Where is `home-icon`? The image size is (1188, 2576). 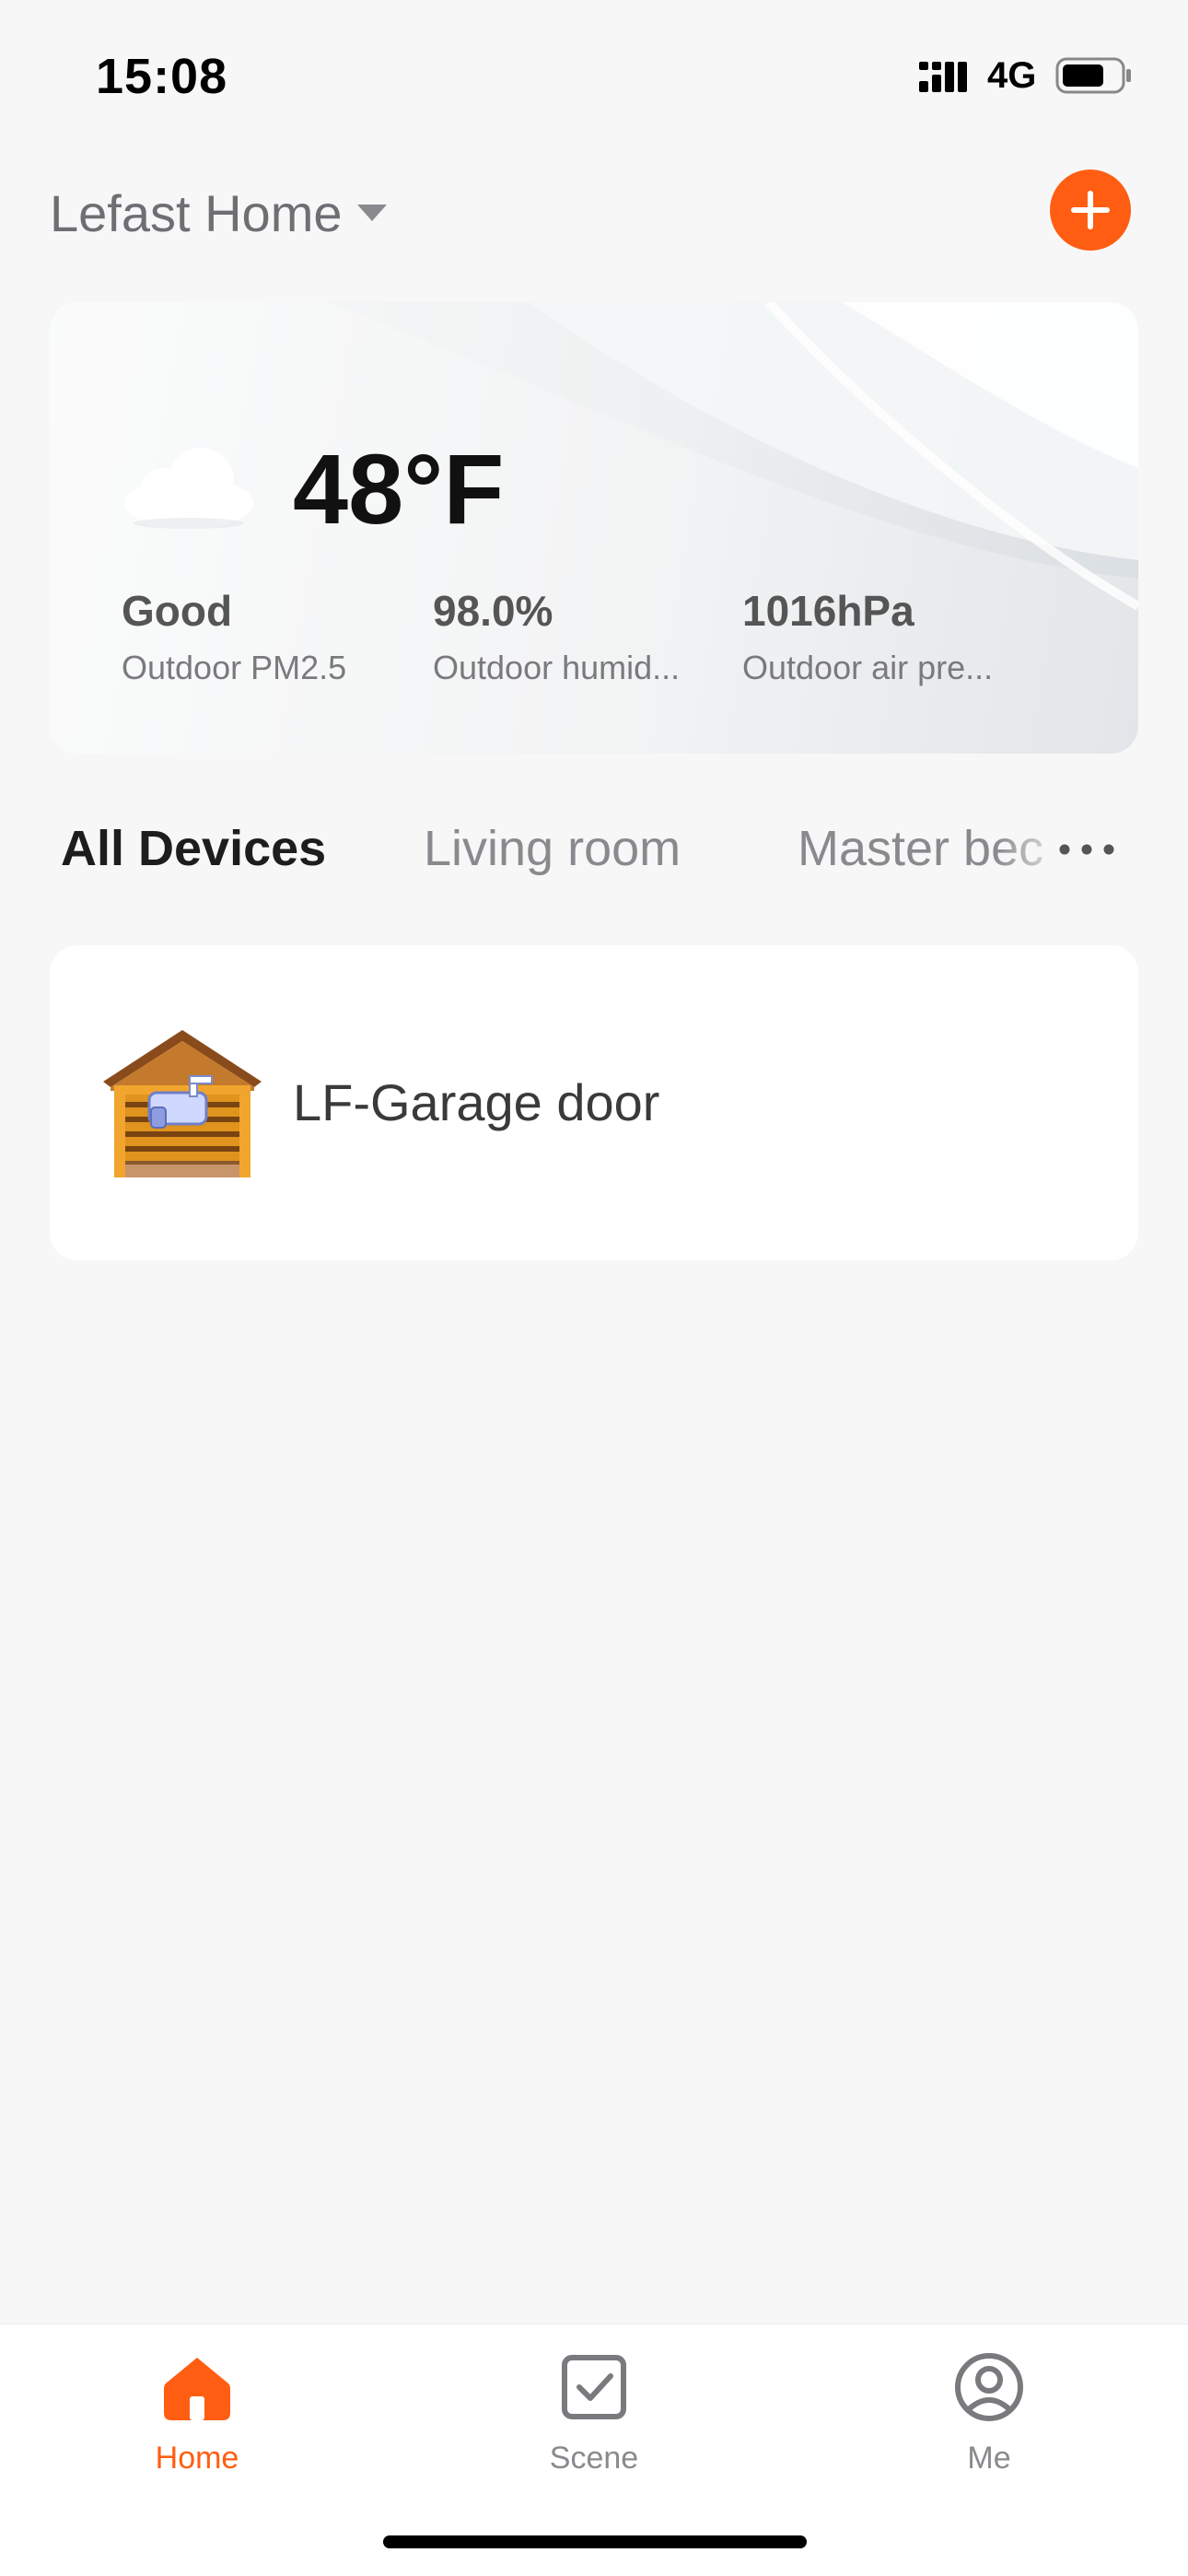
home-icon is located at coordinates (197, 2389).